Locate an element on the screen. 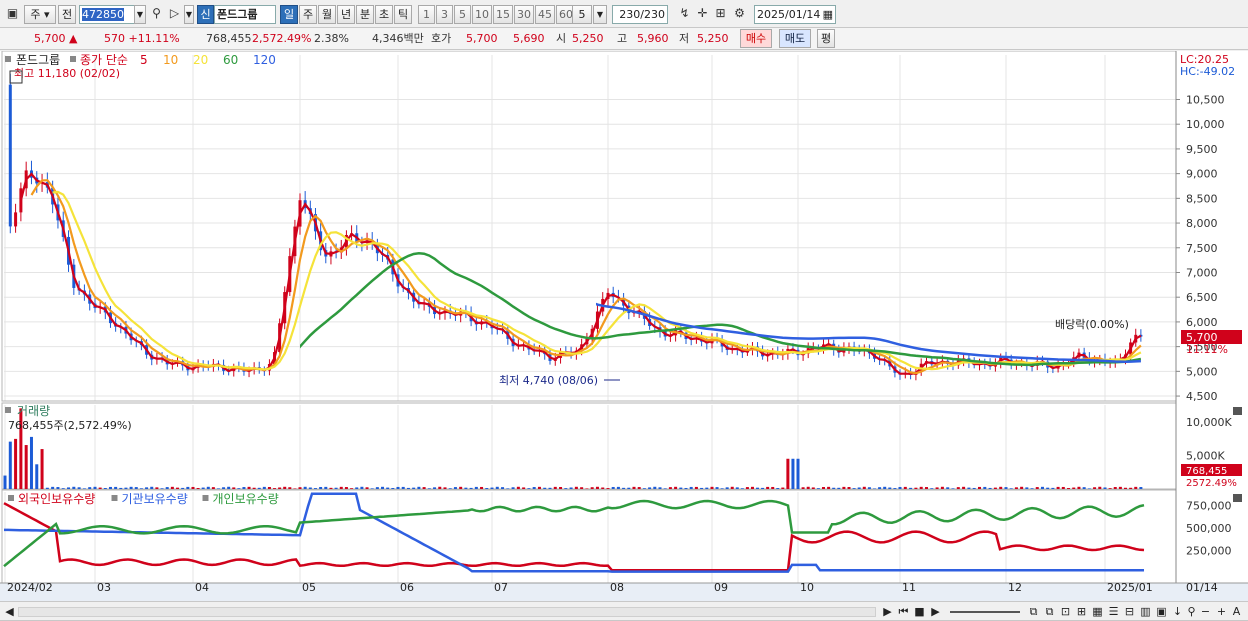 Image resolution: width=1248 pixels, height=621 pixels. stop-icon: ■ is located at coordinates (919, 611).